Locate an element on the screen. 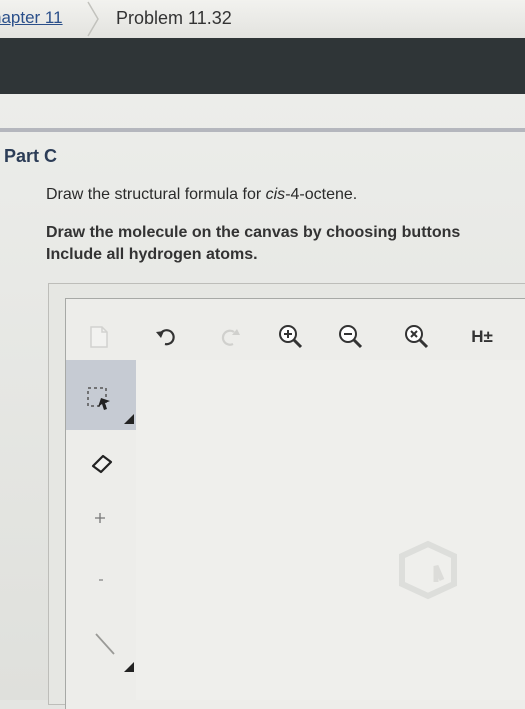  select-tool-button is located at coordinates (101, 395).